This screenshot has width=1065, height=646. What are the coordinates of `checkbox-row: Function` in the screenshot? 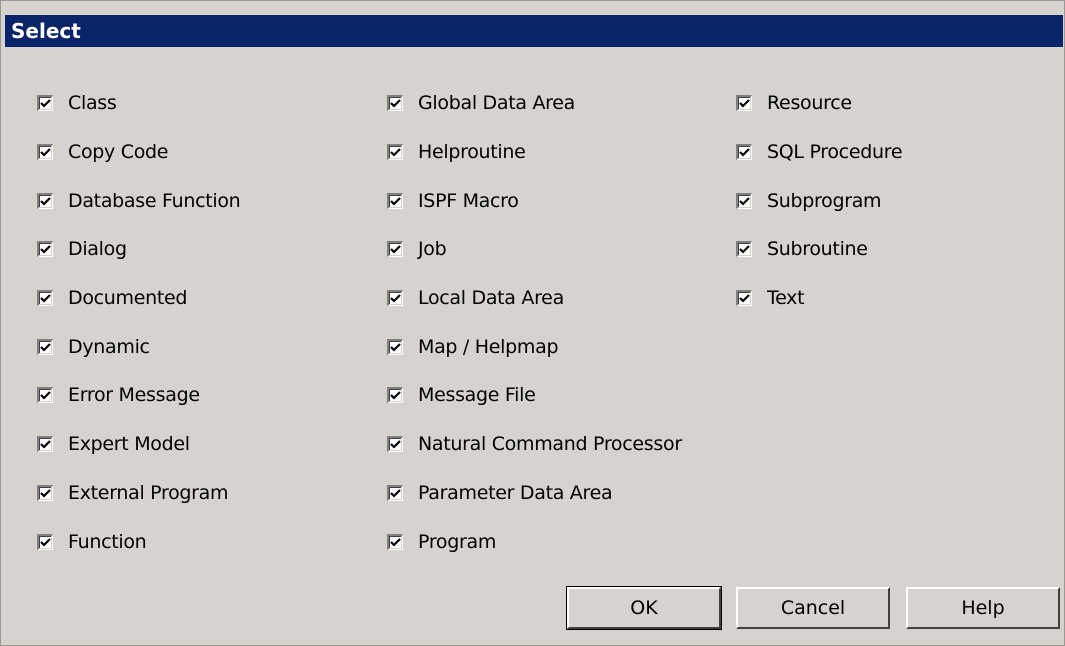 It's located at (138, 541).